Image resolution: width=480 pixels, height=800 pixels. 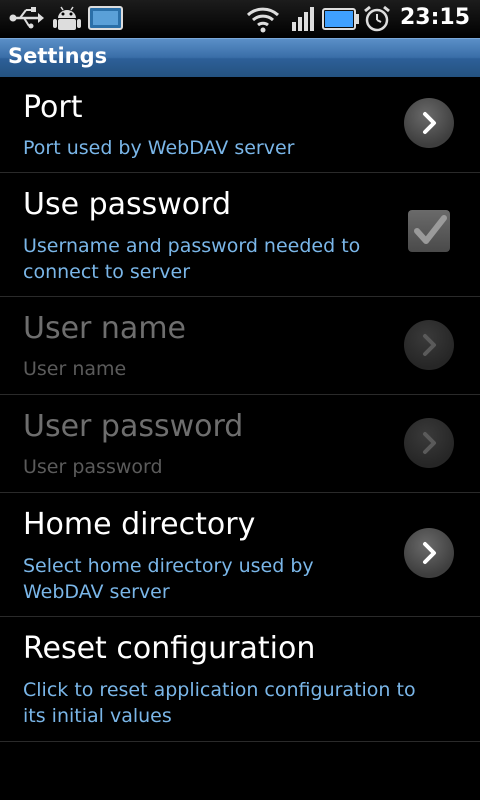 What do you see at coordinates (58, 56) in the screenshot?
I see `page-title: Settings` at bounding box center [58, 56].